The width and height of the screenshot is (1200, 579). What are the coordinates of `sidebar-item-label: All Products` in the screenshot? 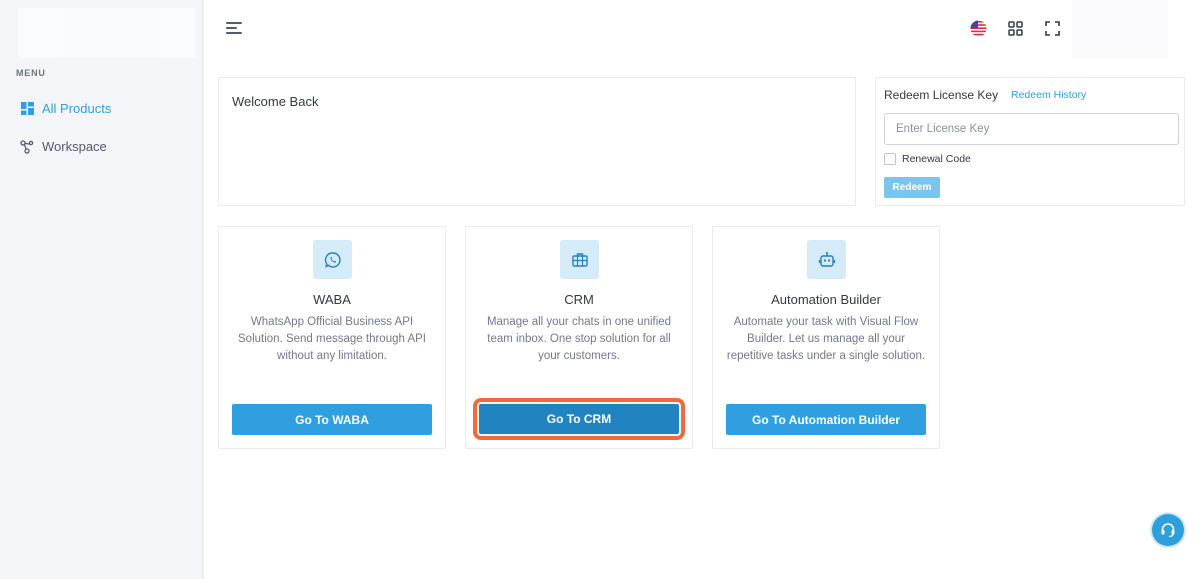 It's located at (77, 108).